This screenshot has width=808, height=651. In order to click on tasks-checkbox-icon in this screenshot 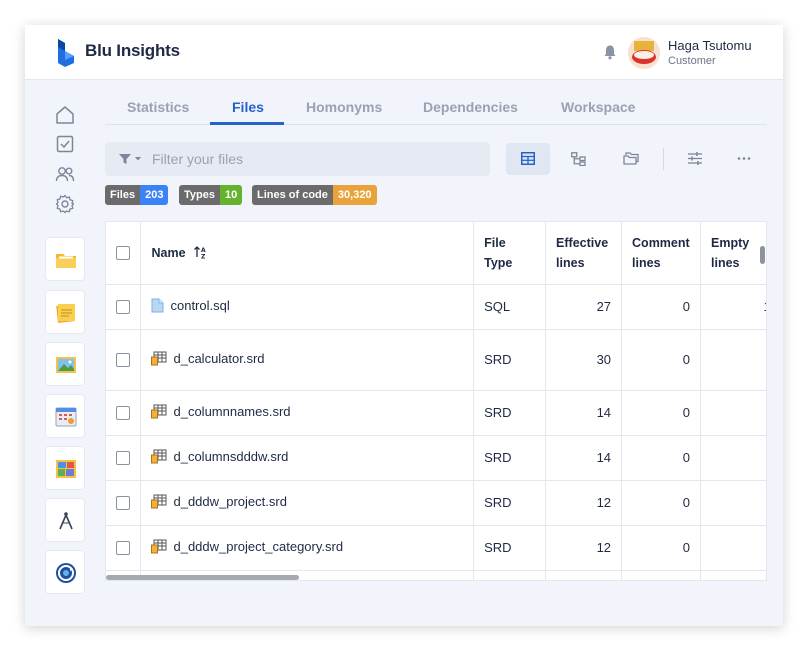, I will do `click(65, 144)`.